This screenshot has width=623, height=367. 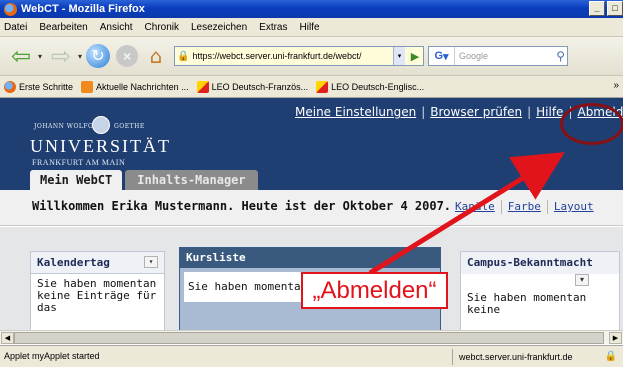 What do you see at coordinates (540, 281) in the screenshot?
I see `campus-card-controls: ▾` at bounding box center [540, 281].